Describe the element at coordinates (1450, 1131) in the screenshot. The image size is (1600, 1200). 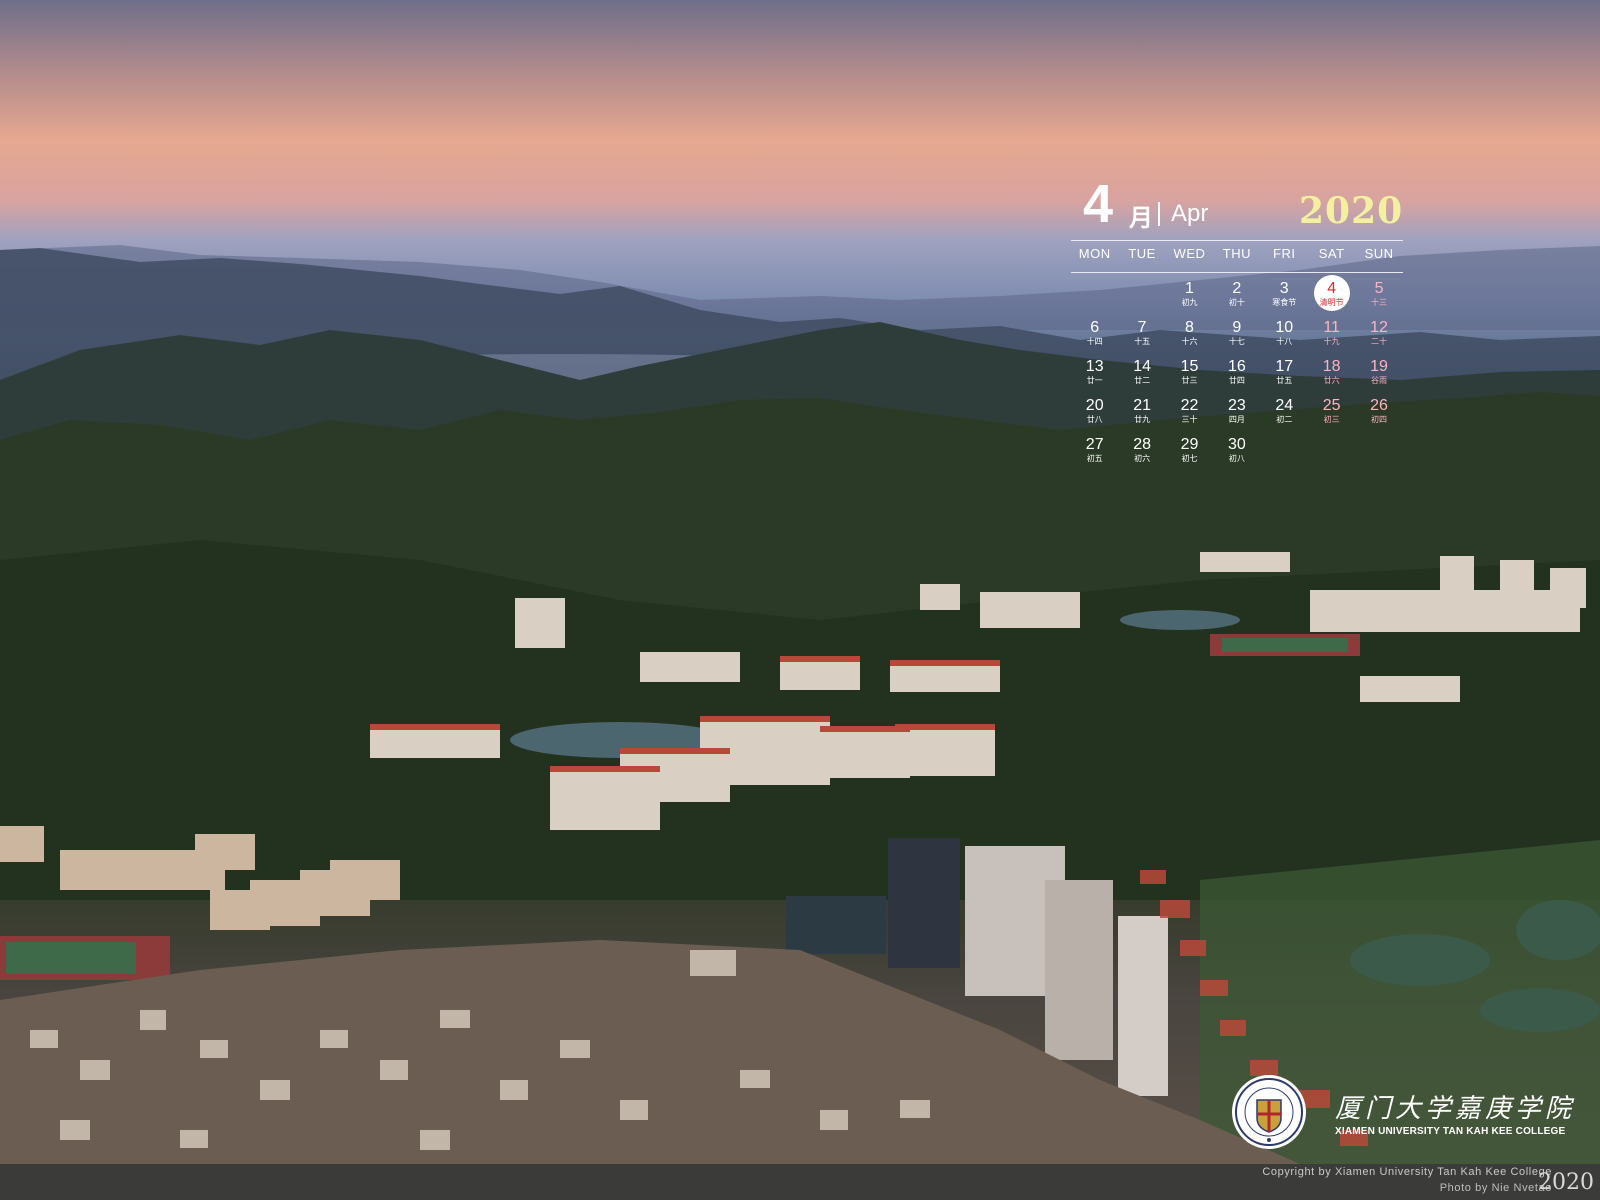
I see `college-name-en: XIAMEN UNIVERSITY TAN KAH KEE COLLEGE` at that location.